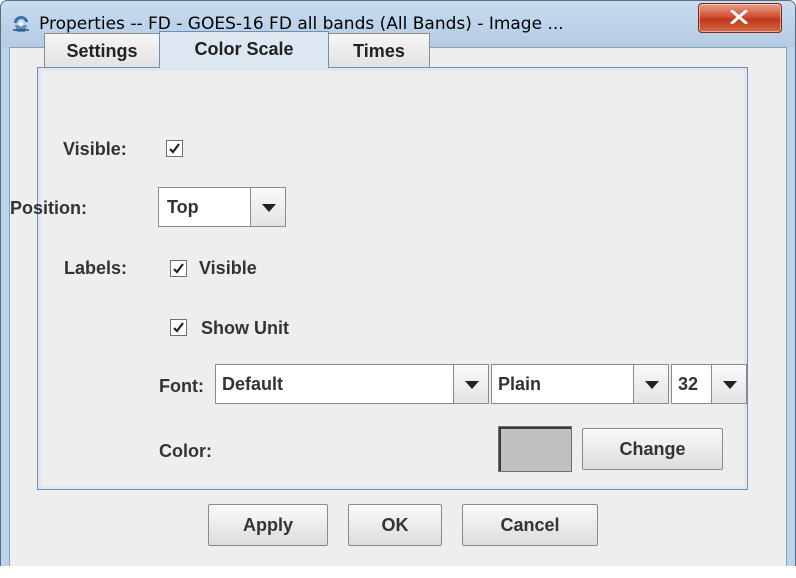 The height and width of the screenshot is (578, 796). I want to click on labels-visible-checkbox, so click(178, 268).